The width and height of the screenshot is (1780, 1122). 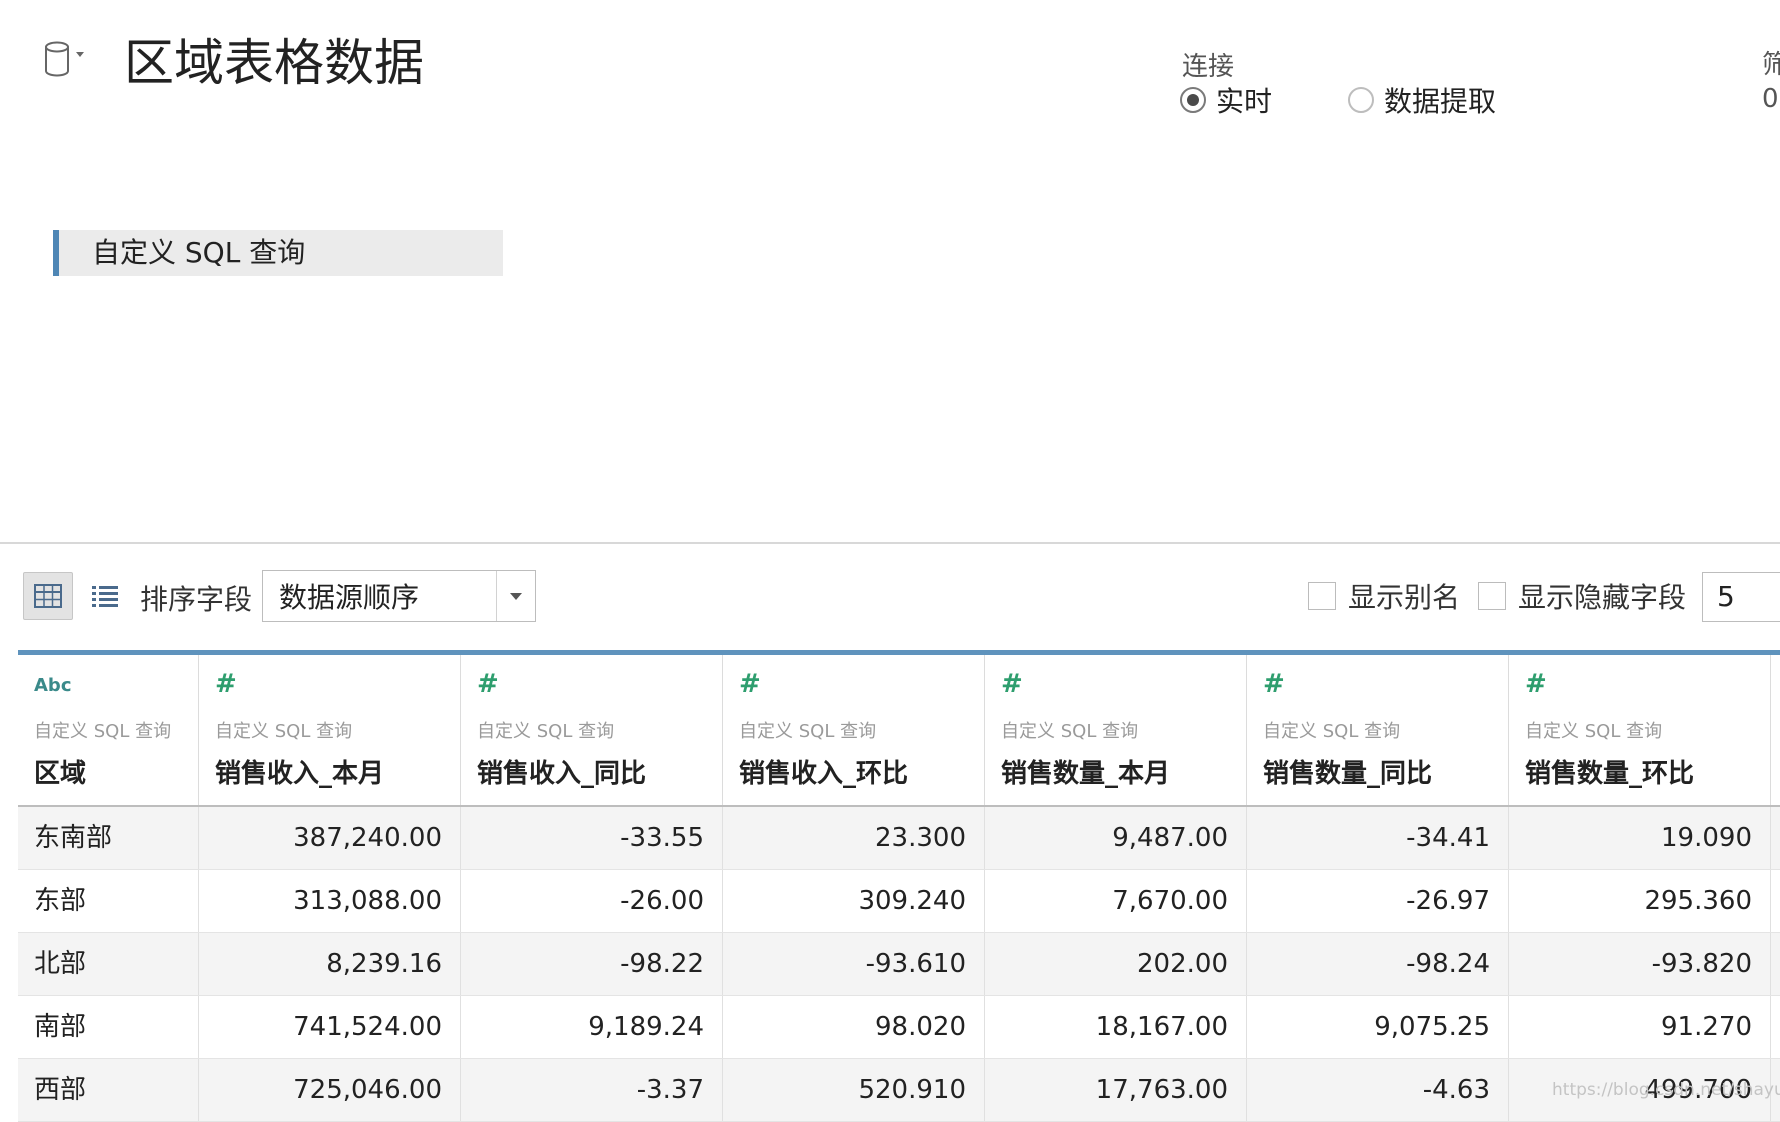 What do you see at coordinates (1771, 62) in the screenshot?
I see `filter-label-cut: 筛` at bounding box center [1771, 62].